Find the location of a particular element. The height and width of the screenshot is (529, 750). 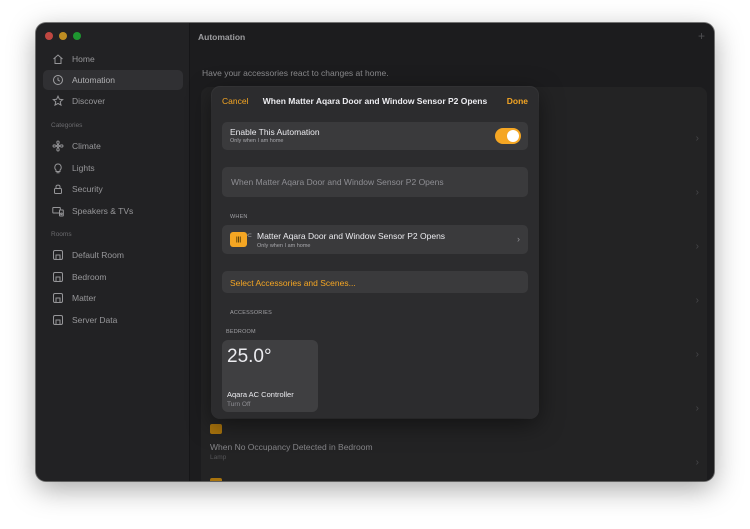

tile-name: Aqara AC Controller is located at coordinates (260, 394).